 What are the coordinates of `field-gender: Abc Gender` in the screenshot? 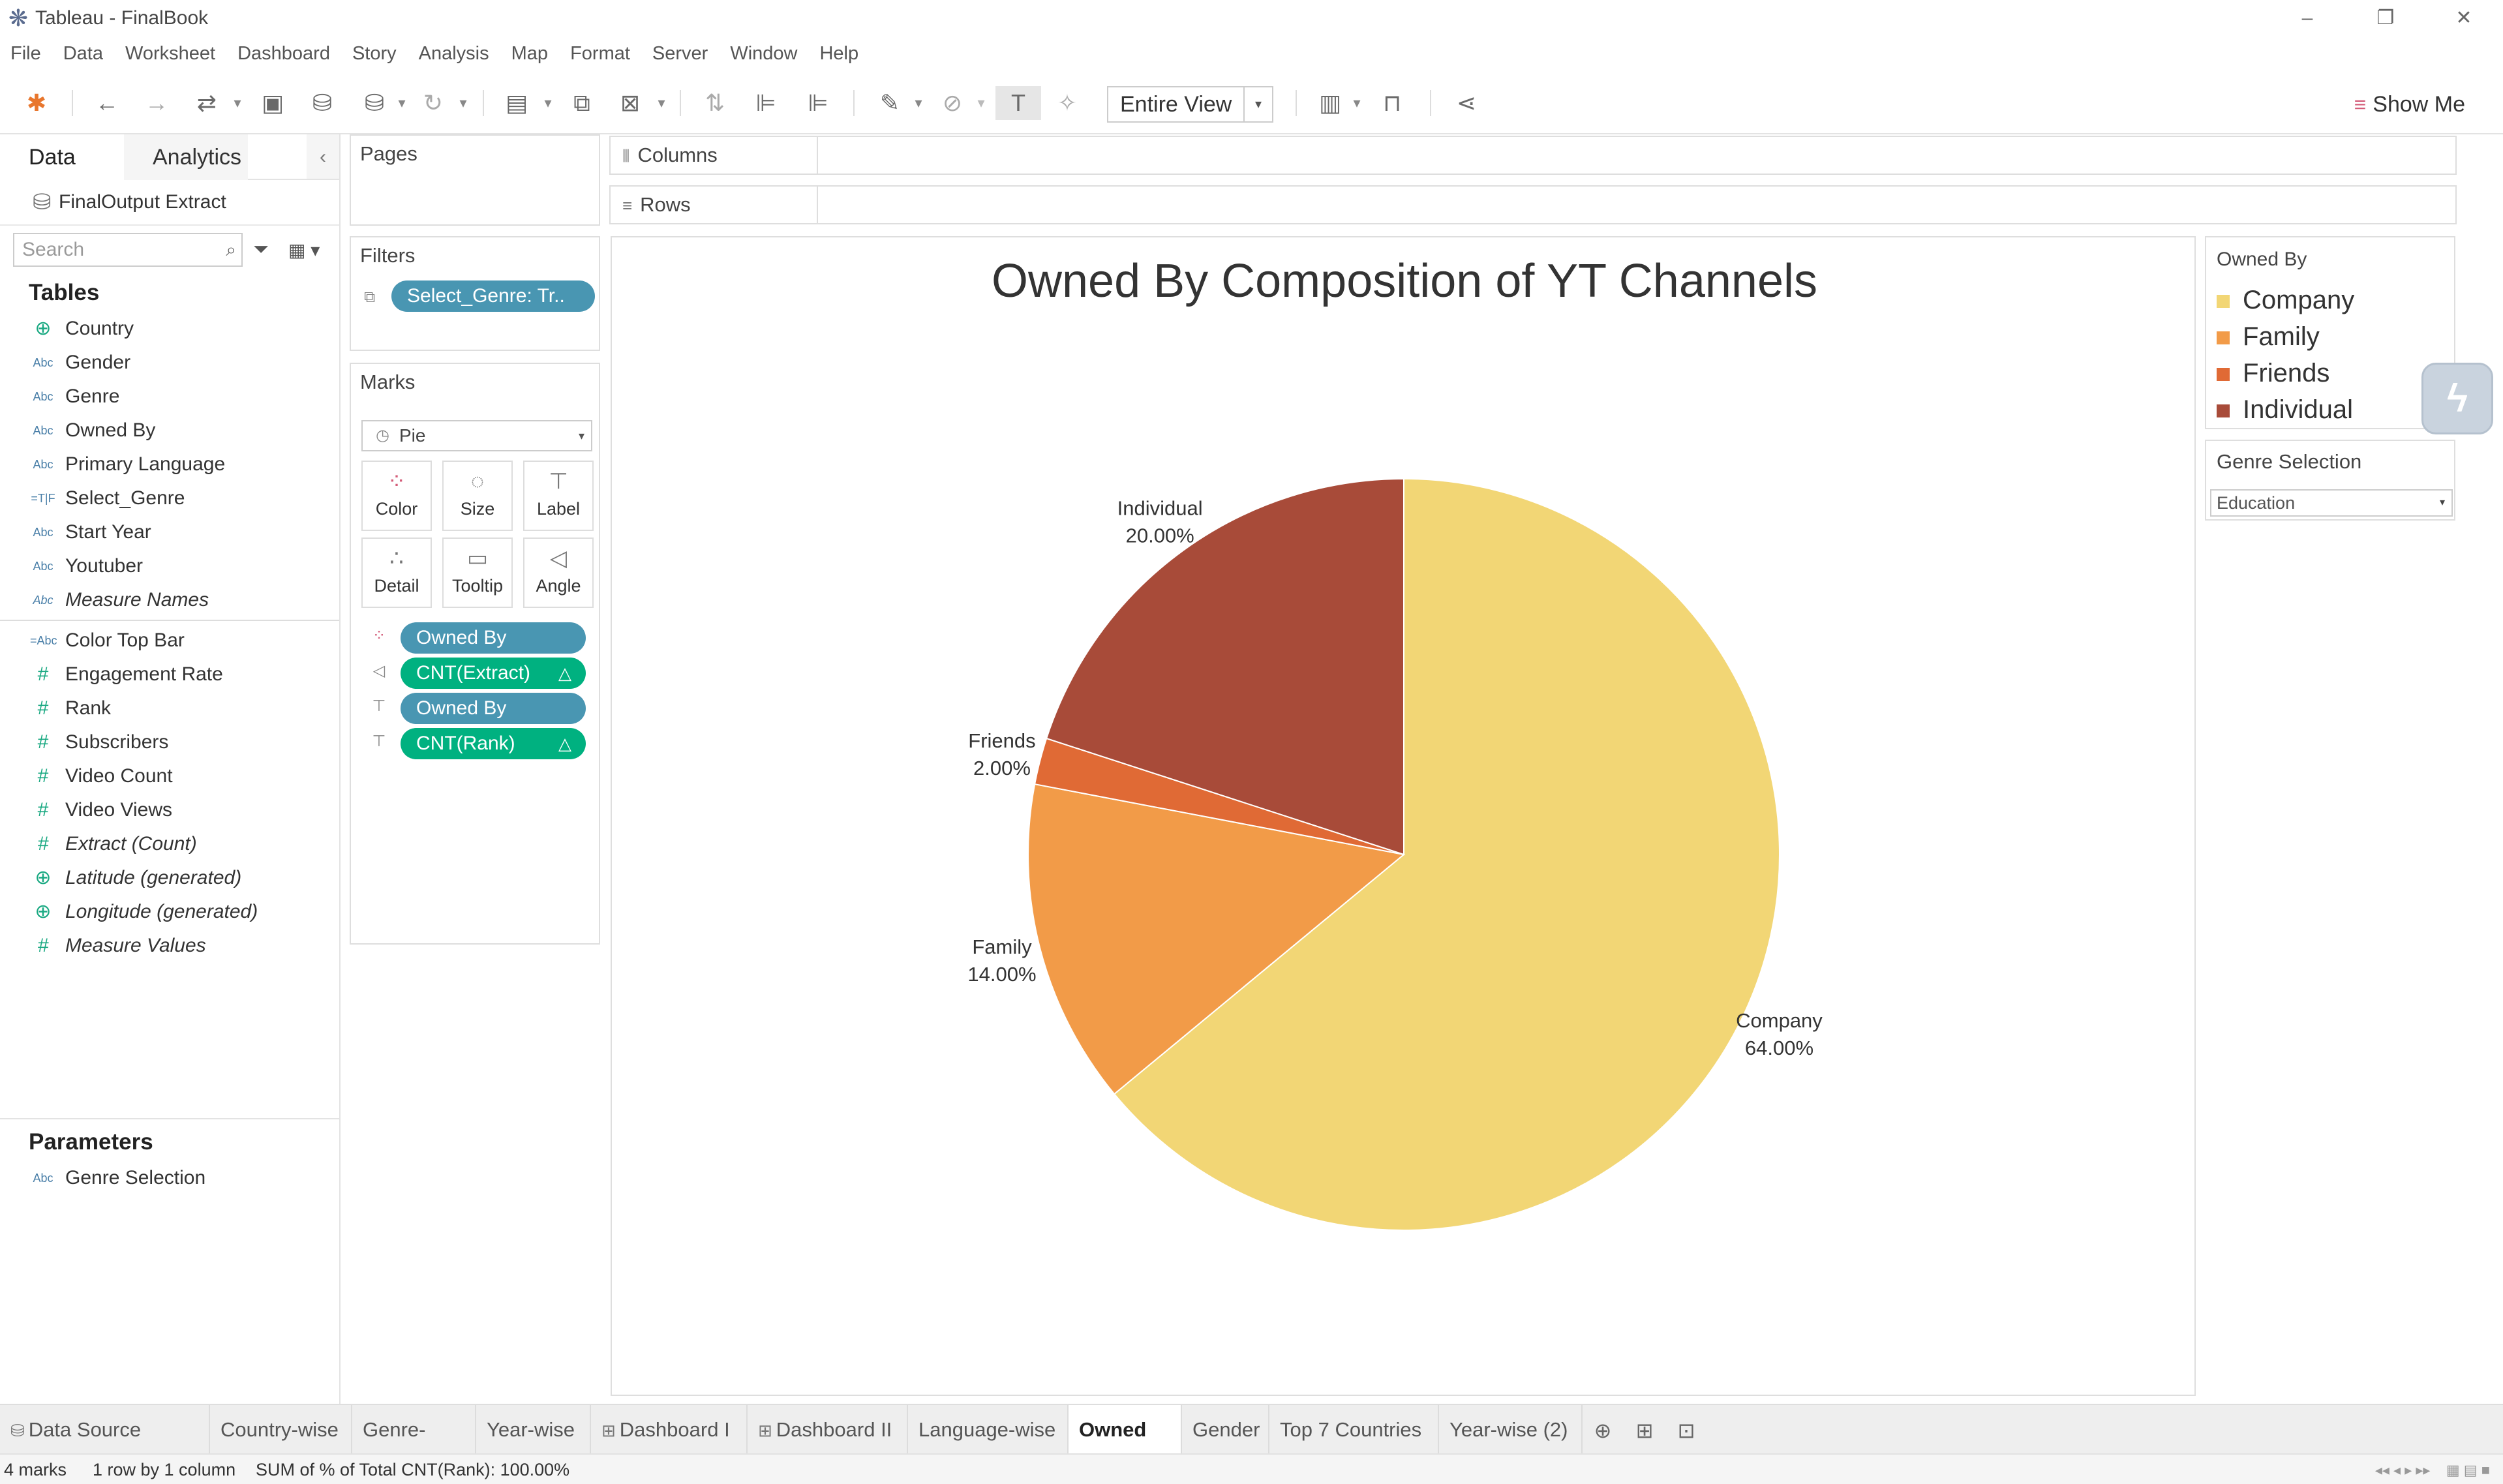 It's located at (169, 363).